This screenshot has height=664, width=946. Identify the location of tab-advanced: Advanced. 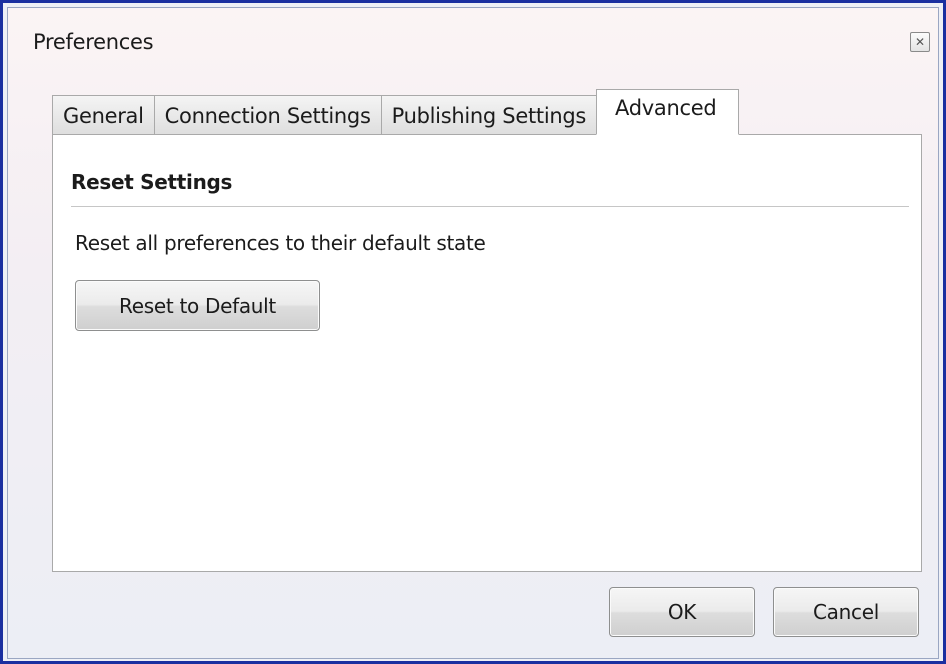
(668, 112).